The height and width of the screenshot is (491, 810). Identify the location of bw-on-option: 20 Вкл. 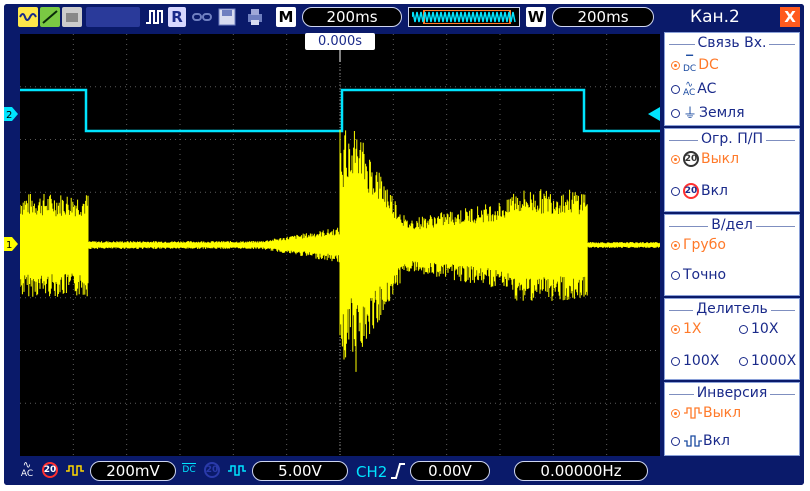
(699, 191).